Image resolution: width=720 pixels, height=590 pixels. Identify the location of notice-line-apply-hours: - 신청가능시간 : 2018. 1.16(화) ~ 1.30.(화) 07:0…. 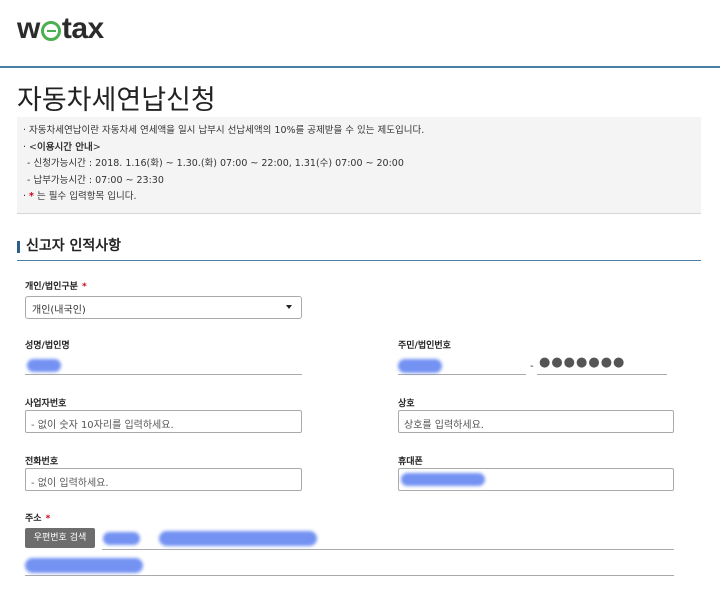
(215, 163).